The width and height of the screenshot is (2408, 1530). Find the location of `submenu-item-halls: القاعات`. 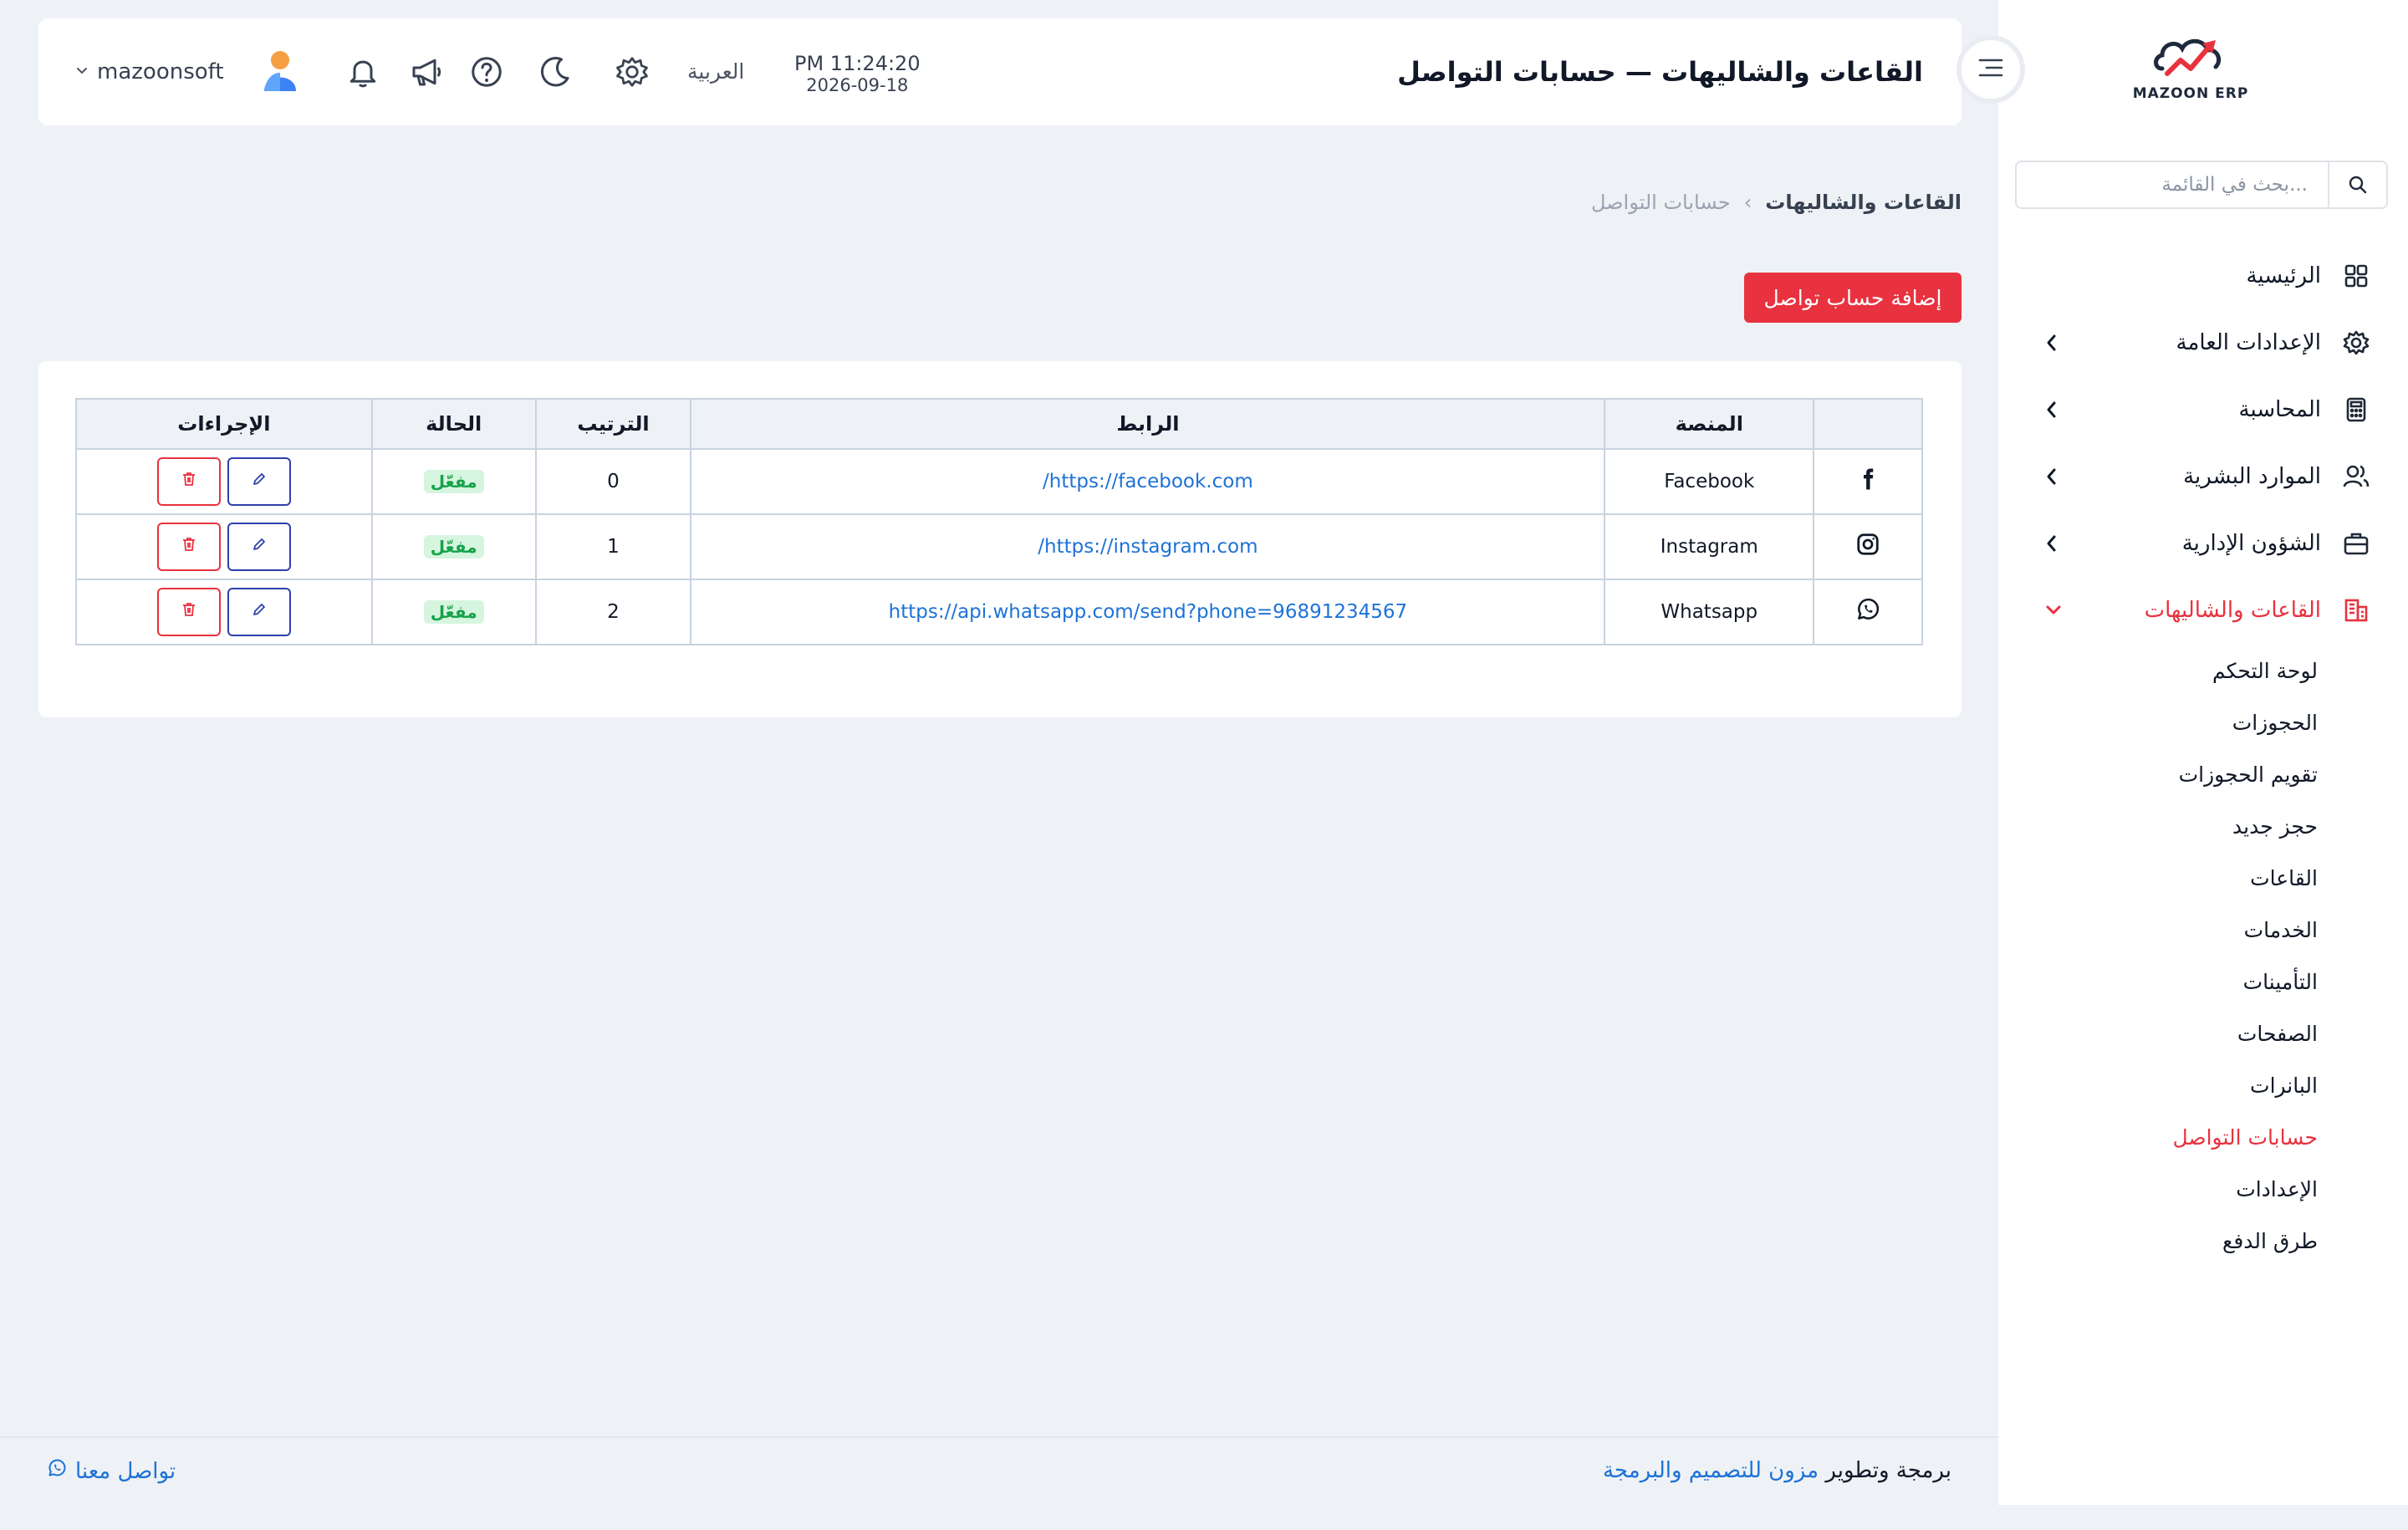

submenu-item-halls: القاعات is located at coordinates (2203, 879).